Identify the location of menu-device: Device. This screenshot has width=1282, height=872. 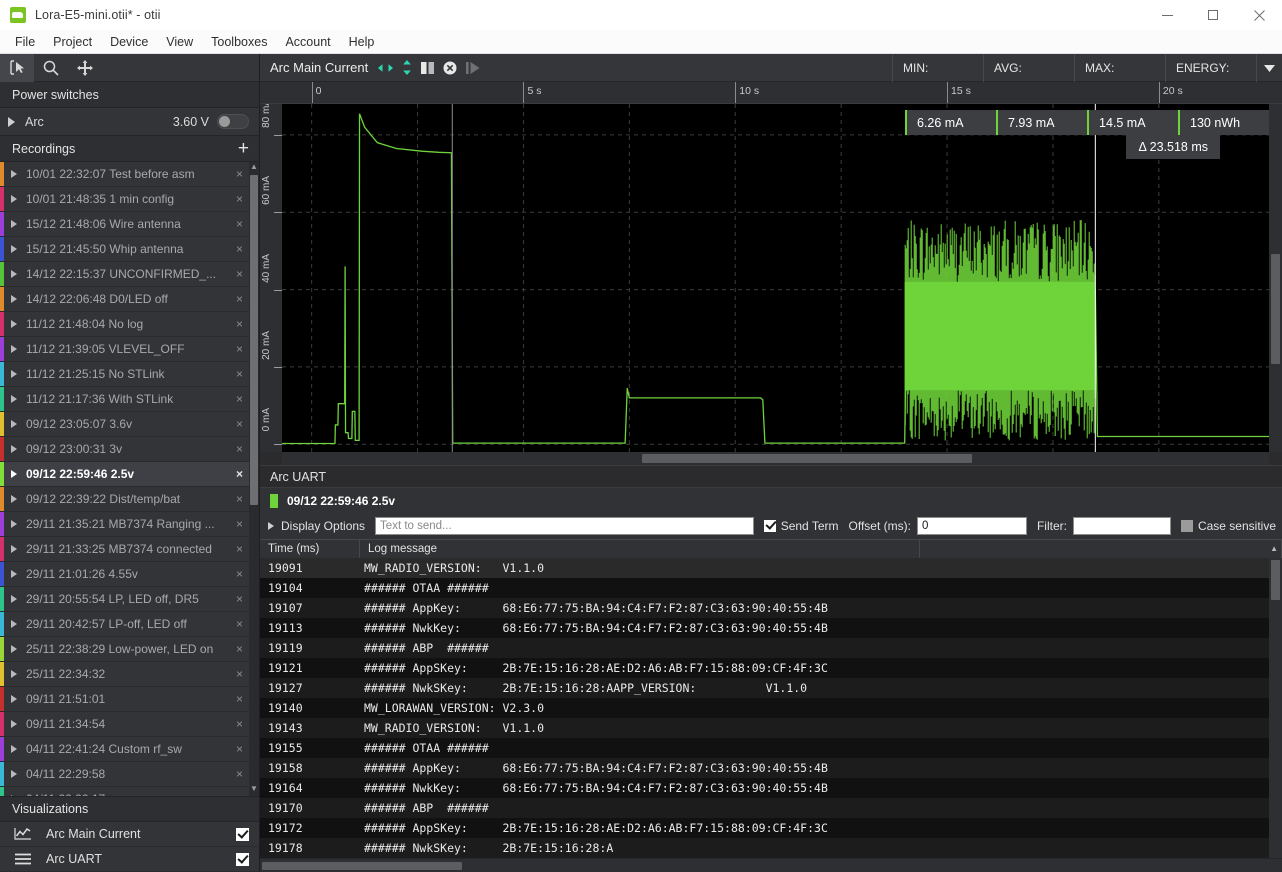
(129, 42).